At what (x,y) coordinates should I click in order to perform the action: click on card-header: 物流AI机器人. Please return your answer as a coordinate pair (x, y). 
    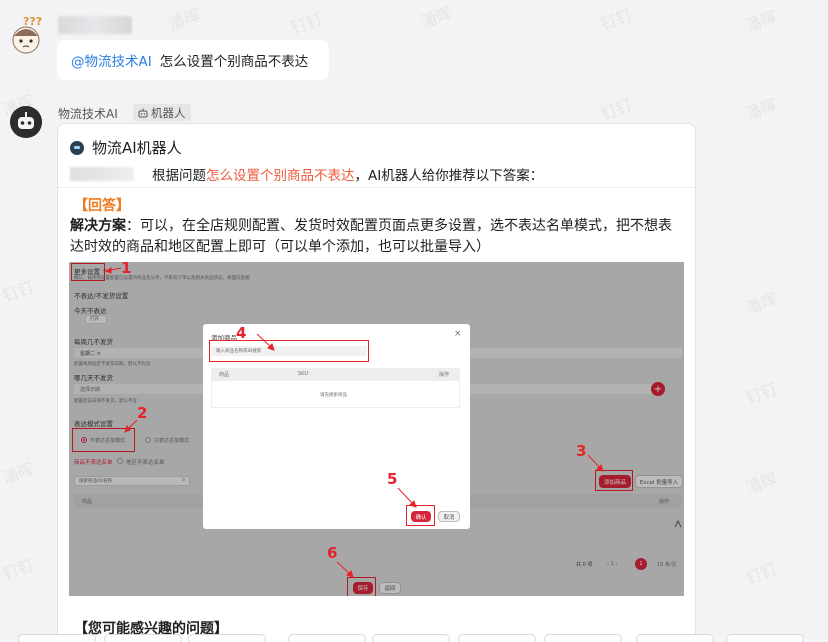
    Looking at the image, I should click on (126, 147).